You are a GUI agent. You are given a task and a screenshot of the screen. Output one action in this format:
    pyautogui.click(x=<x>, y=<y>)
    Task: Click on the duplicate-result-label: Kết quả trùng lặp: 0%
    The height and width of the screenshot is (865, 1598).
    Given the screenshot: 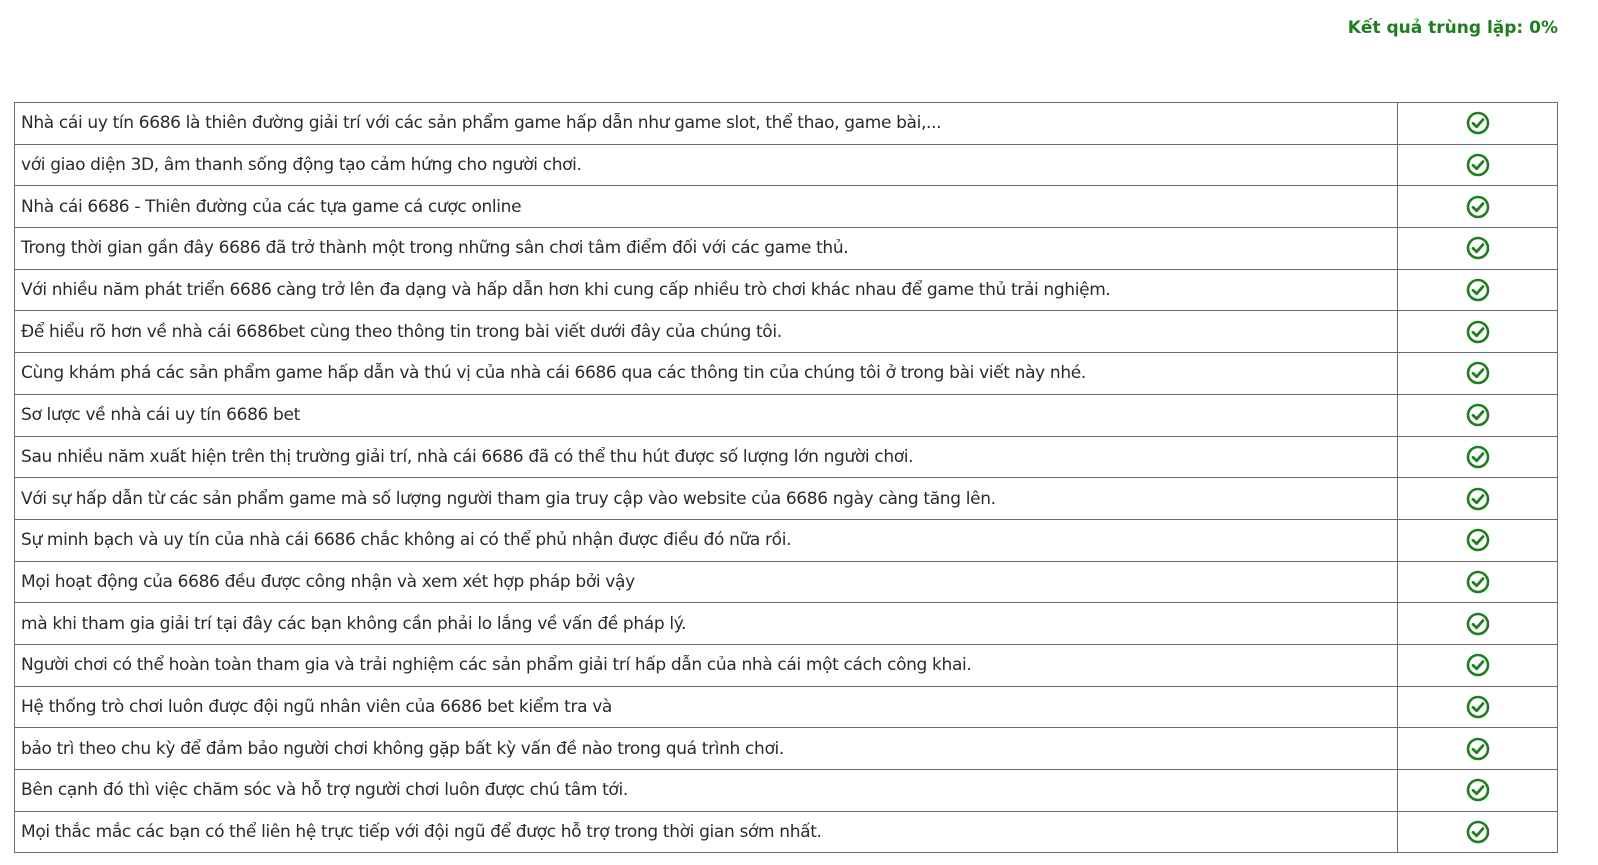 What is the action you would take?
    pyautogui.click(x=1452, y=28)
    